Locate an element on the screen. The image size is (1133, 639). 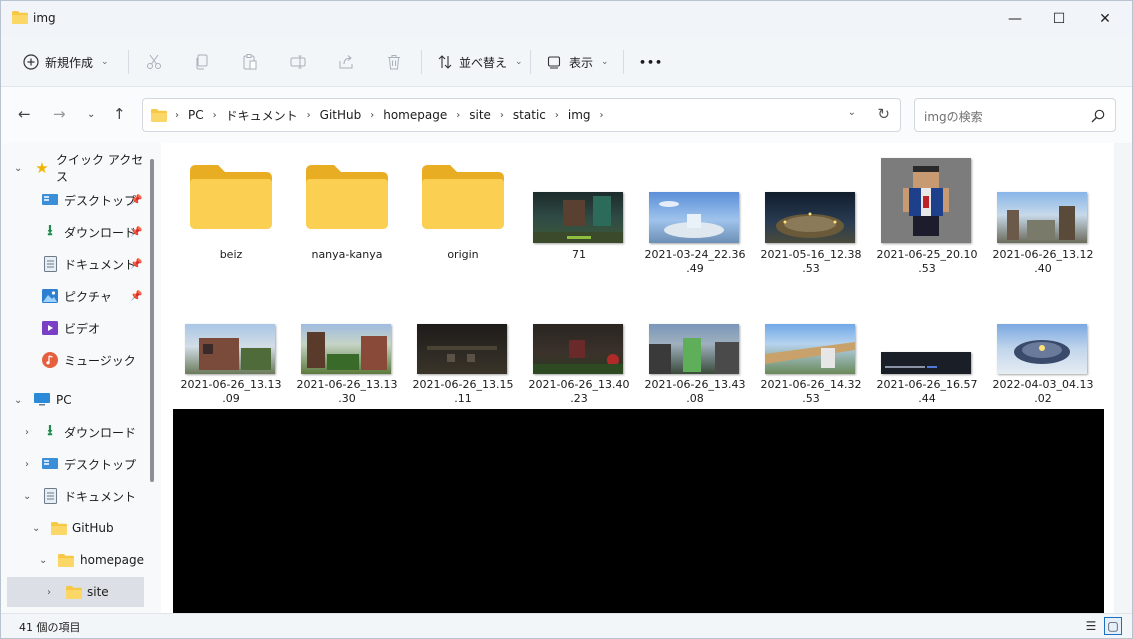
details-view-button: ☰ is located at coordinates (1091, 626).